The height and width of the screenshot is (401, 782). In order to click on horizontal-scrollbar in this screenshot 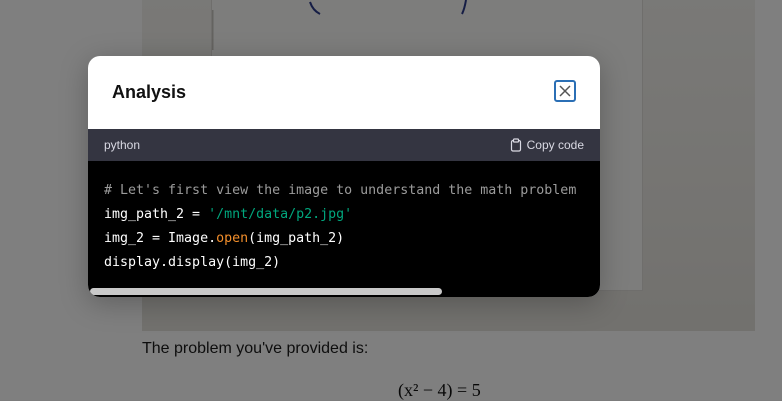, I will do `click(266, 291)`.